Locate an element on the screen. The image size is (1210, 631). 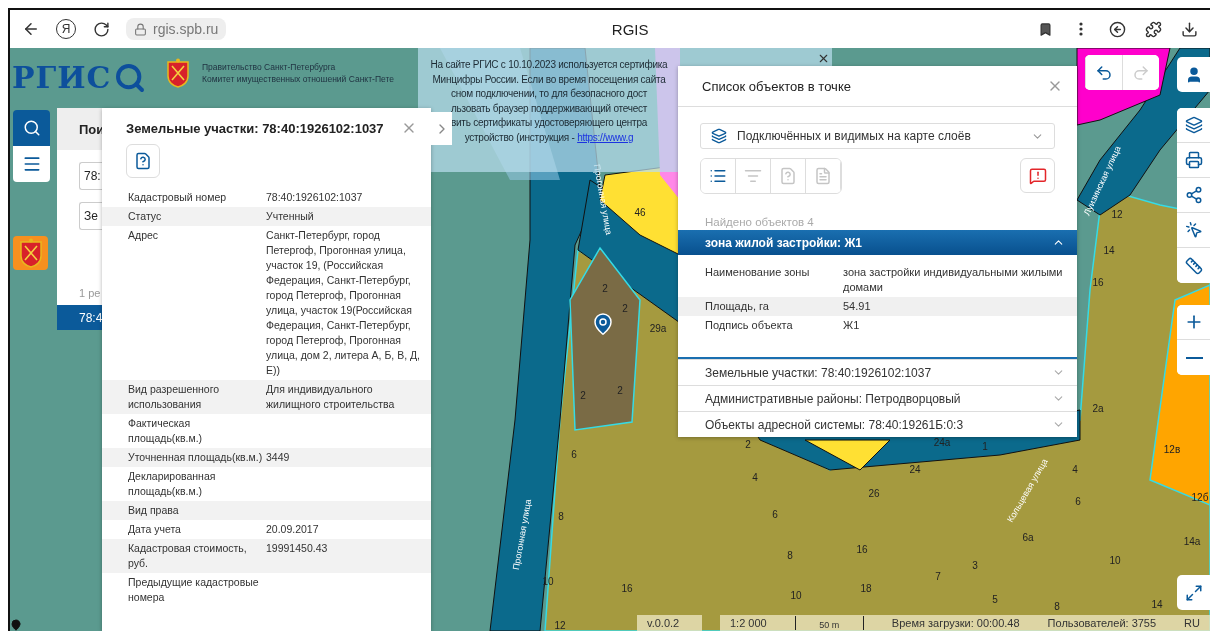
diagonal-arrows-icon is located at coordinates (1194, 592).